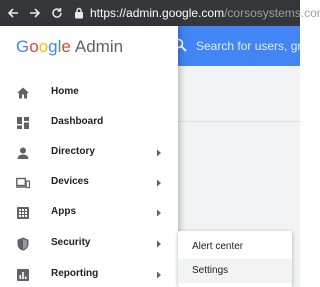 This screenshot has width=320, height=287. I want to click on person-icon, so click(23, 153).